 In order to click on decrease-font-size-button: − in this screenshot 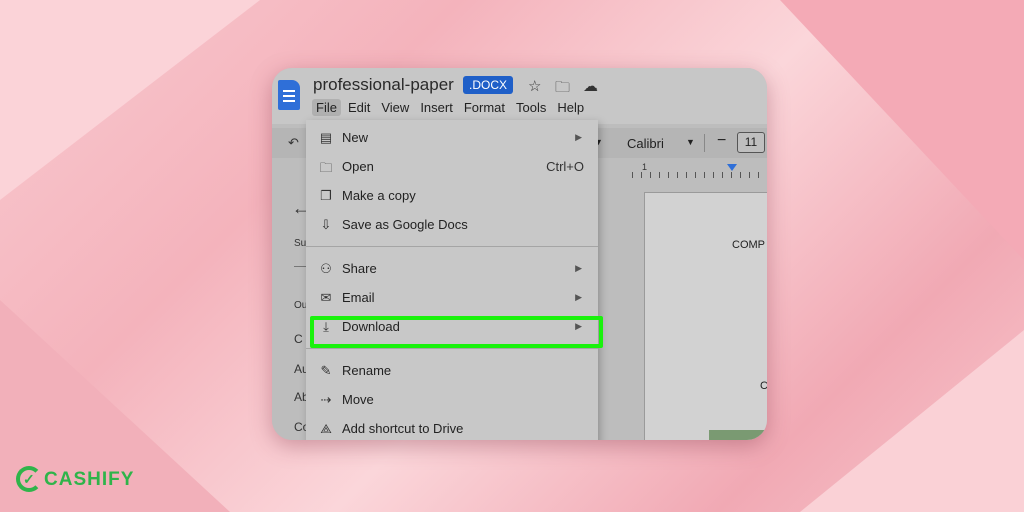, I will do `click(721, 141)`.